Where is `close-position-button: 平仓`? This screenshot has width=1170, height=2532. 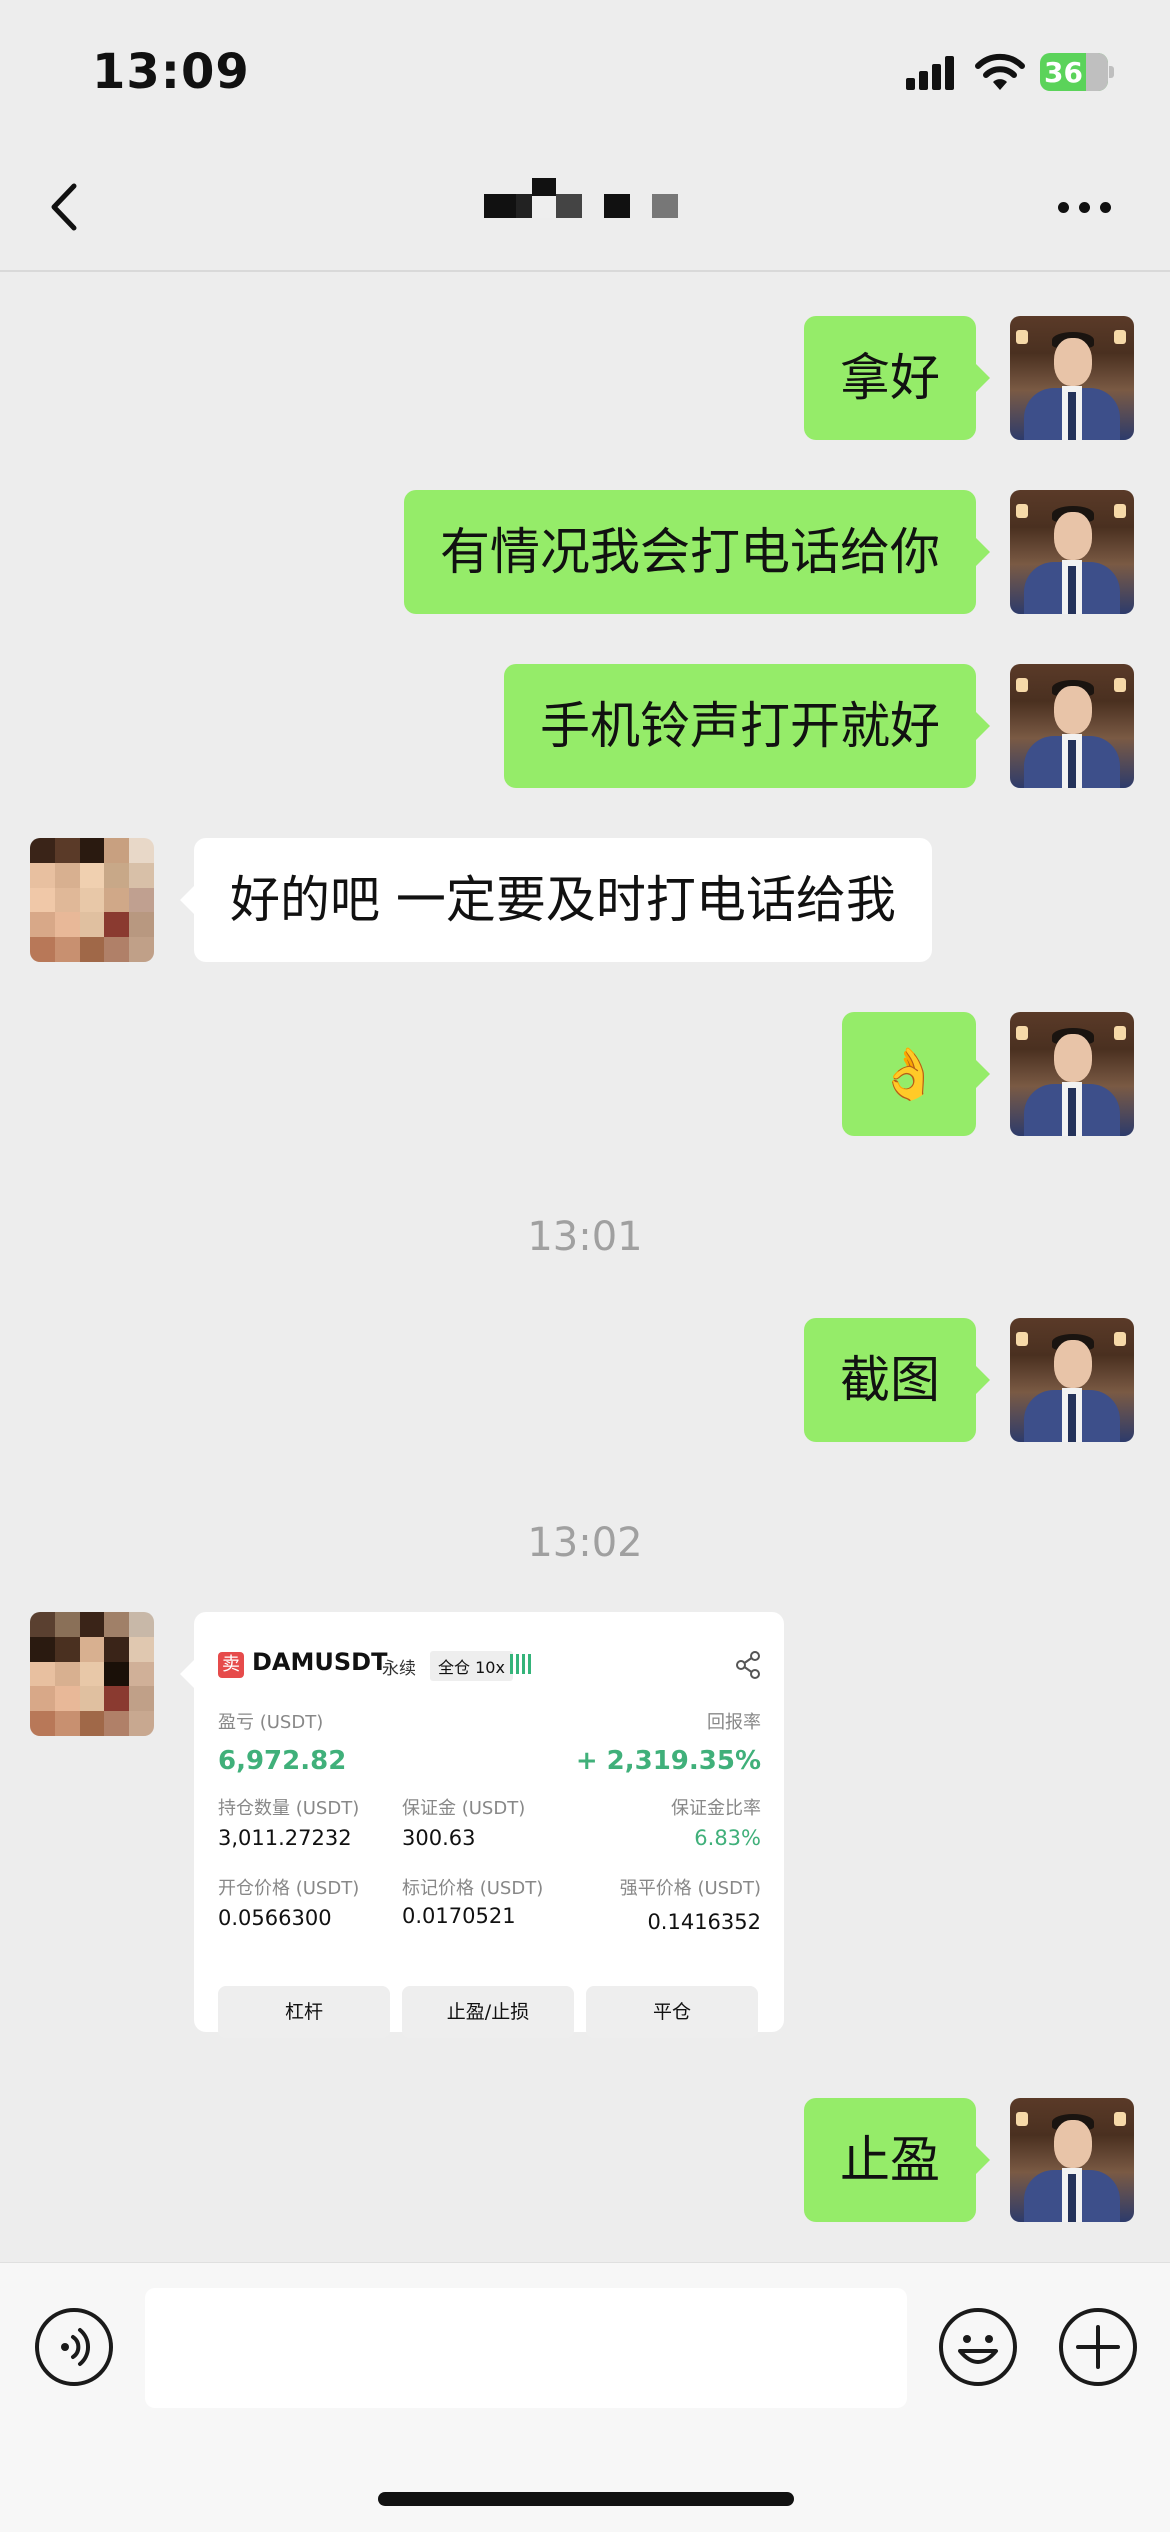 close-position-button: 平仓 is located at coordinates (672, 2012).